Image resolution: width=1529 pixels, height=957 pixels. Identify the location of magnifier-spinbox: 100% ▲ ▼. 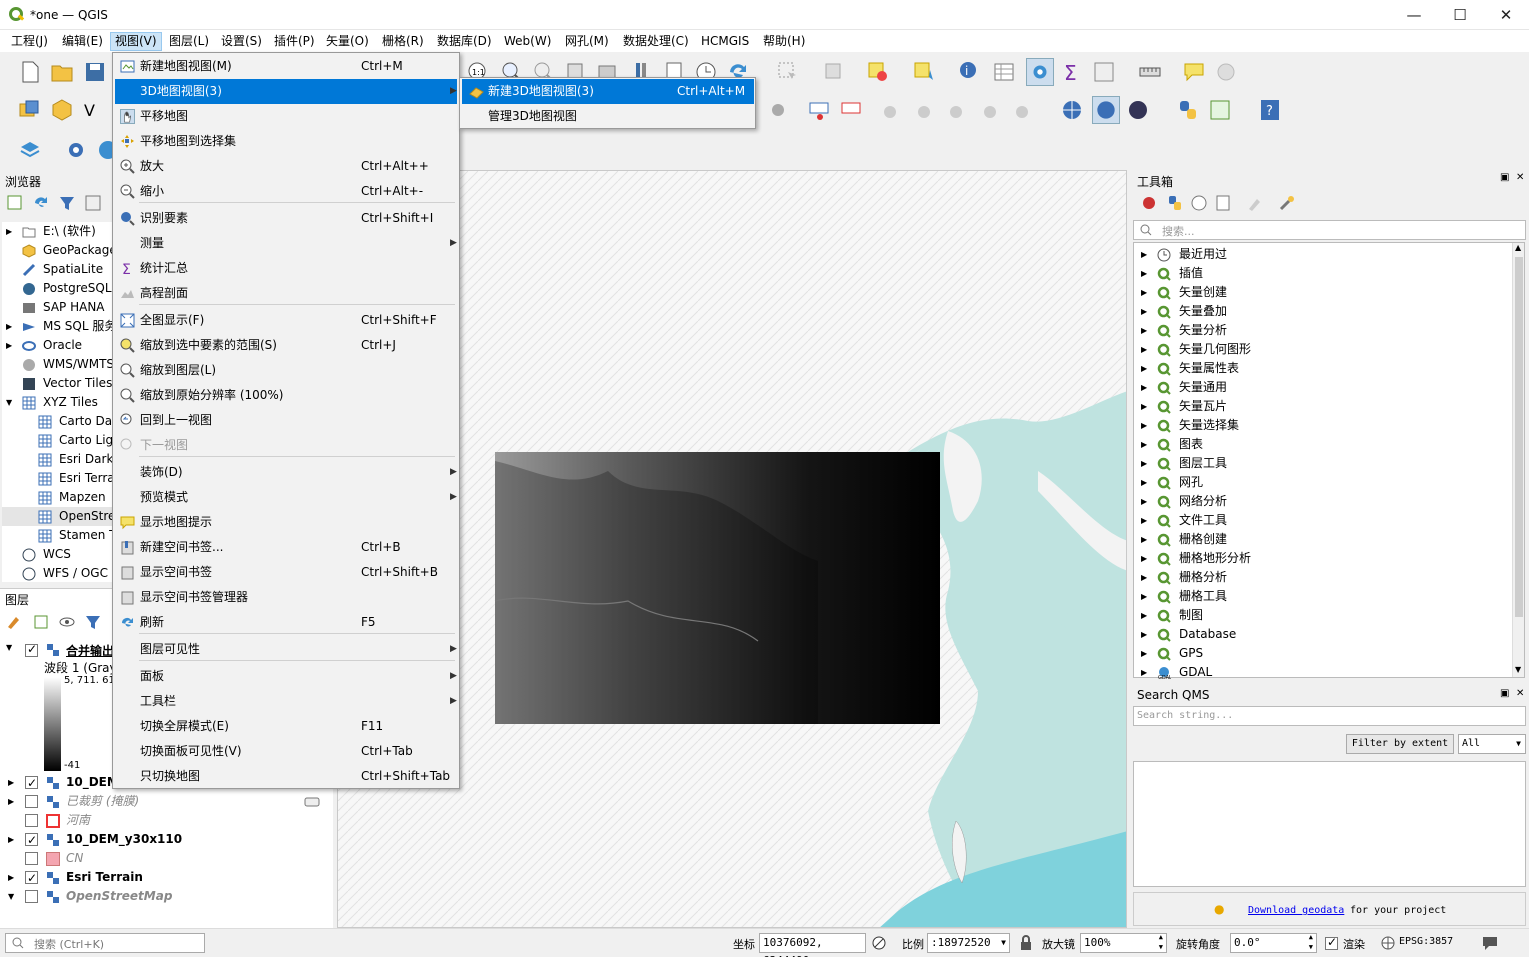
(1123, 943).